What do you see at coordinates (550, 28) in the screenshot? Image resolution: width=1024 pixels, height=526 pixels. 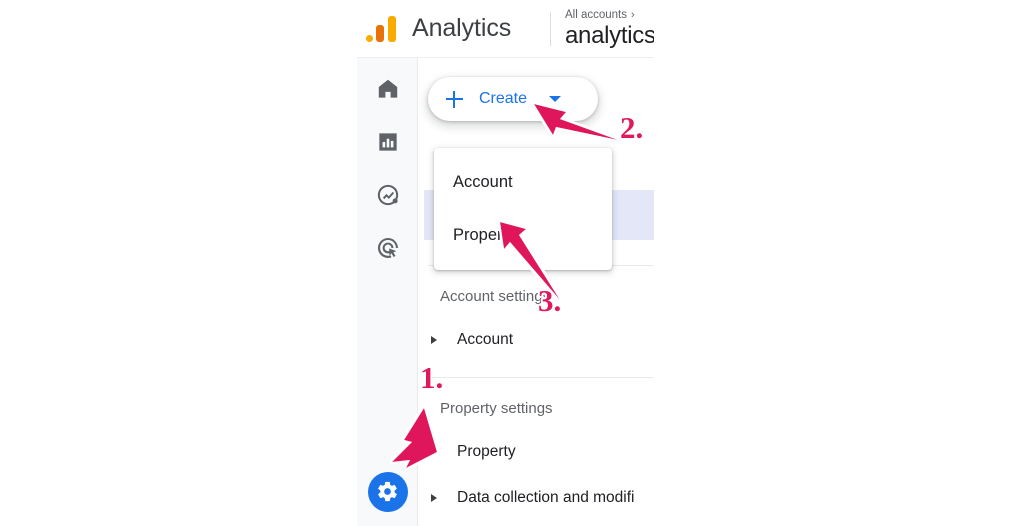 I see `header-divider` at bounding box center [550, 28].